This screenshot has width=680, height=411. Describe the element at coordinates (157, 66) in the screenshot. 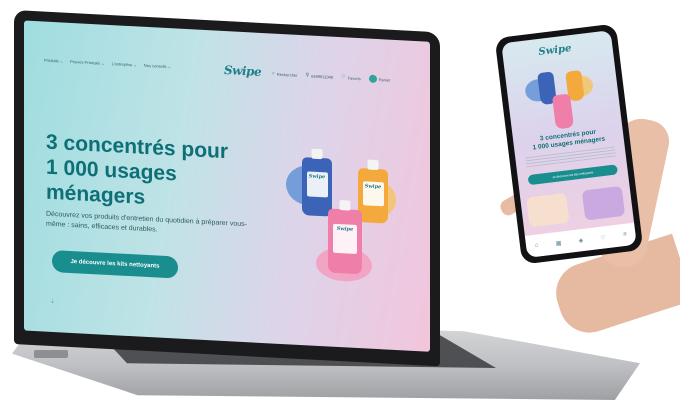

I see `nav-item-conseils: Nos conseils ⌄` at that location.